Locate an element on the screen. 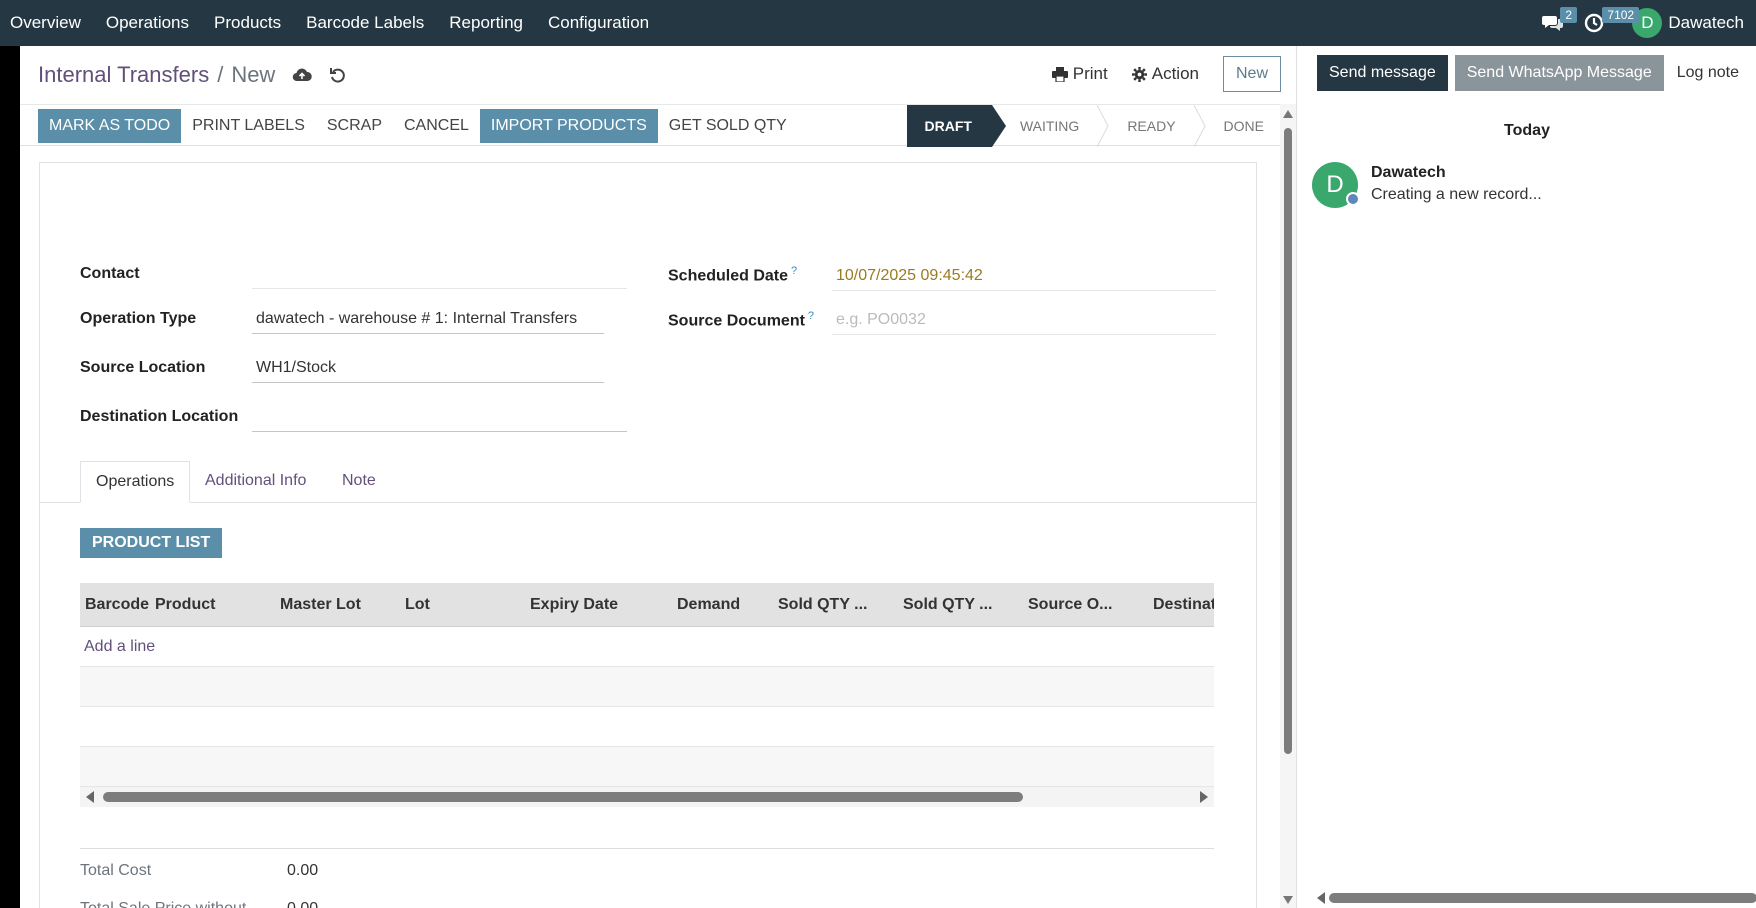  source-document-field: e.g. PO0032 is located at coordinates (1024, 321).